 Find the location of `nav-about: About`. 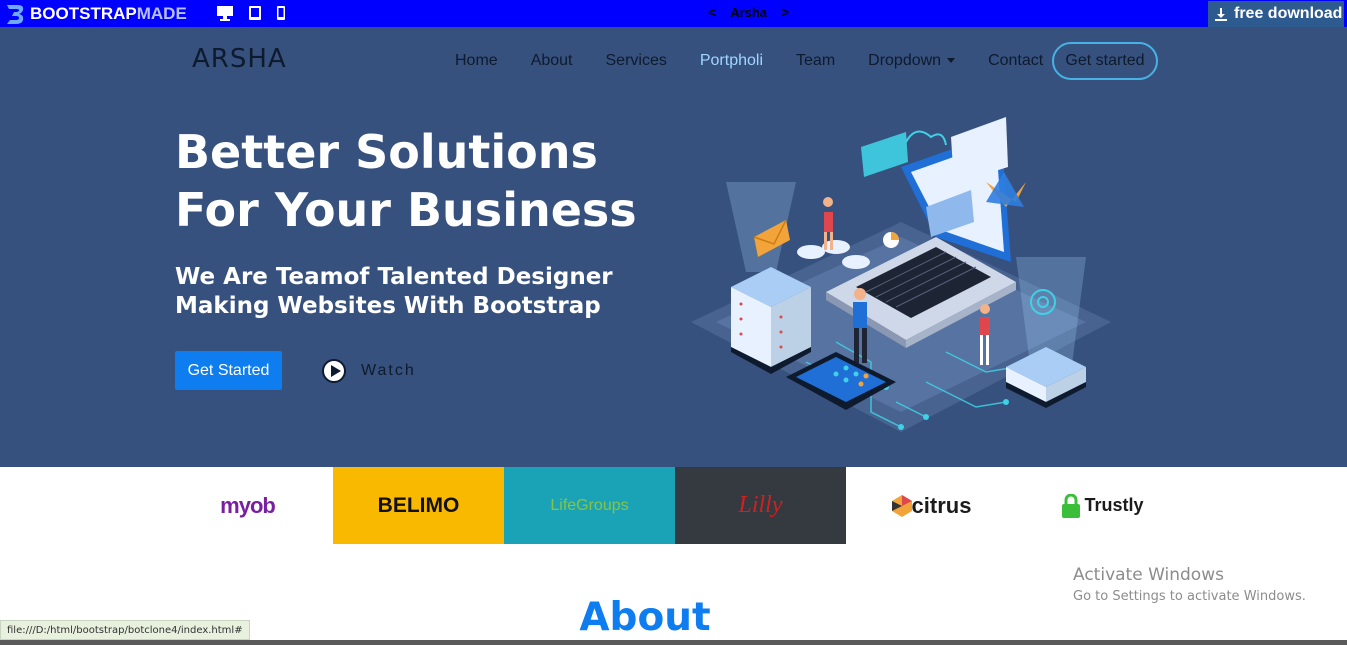

nav-about: About is located at coordinates (552, 61).